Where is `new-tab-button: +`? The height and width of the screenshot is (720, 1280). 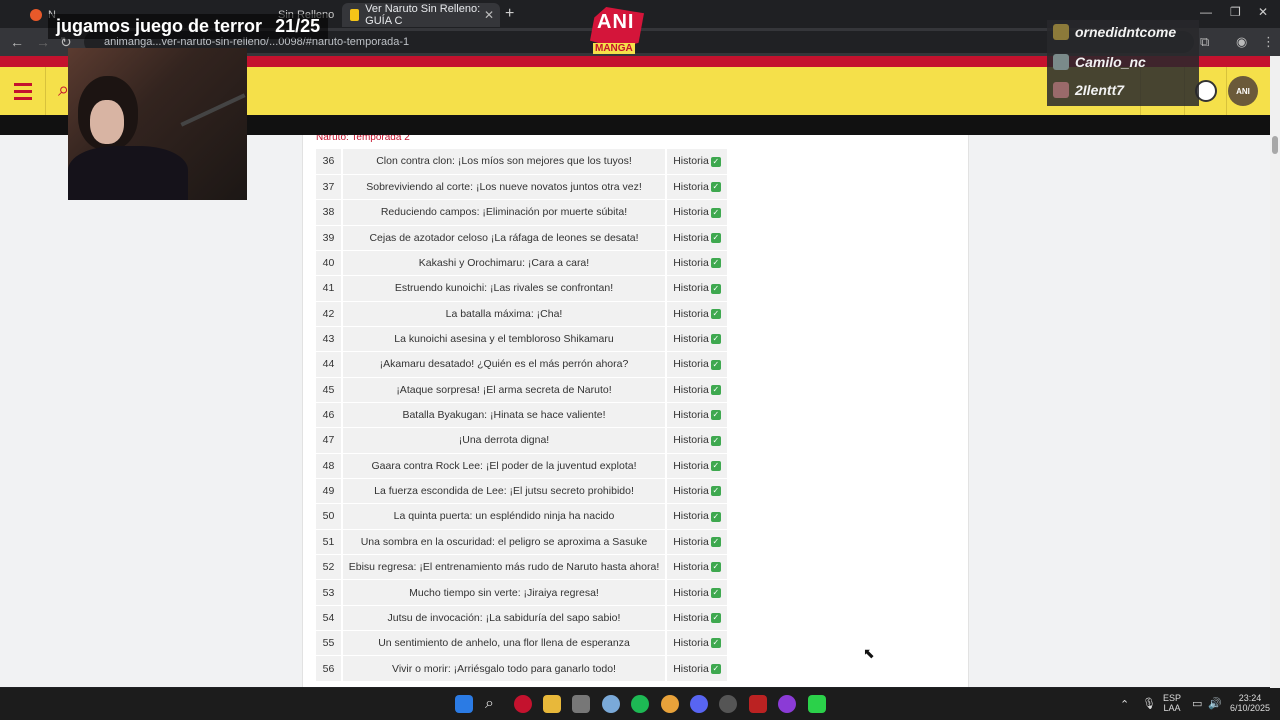
new-tab-button: + is located at coordinates (509, 14).